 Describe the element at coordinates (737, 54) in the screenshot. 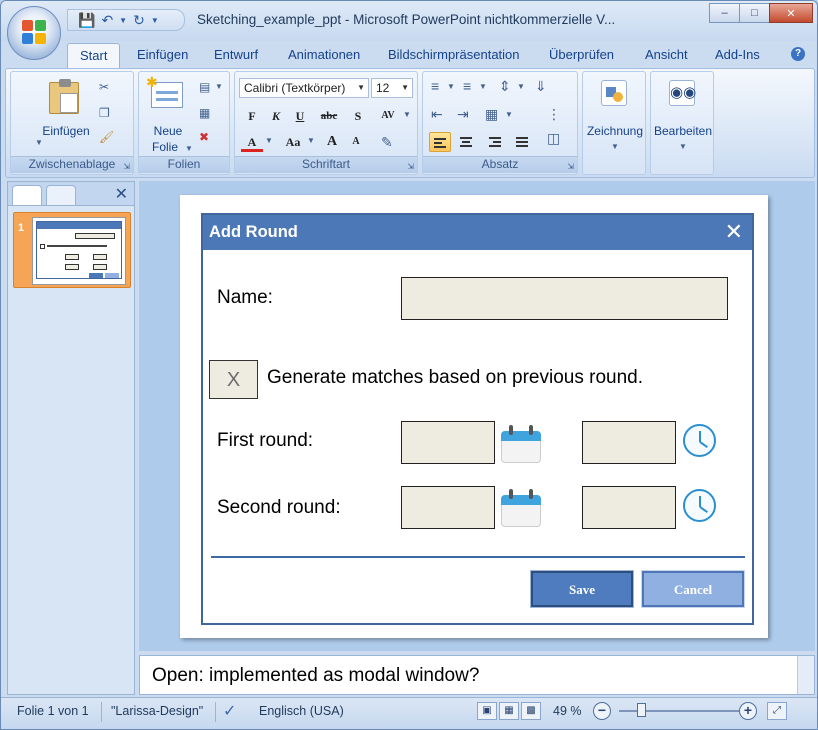

I see `tab-add-ins: Add-Ins` at that location.